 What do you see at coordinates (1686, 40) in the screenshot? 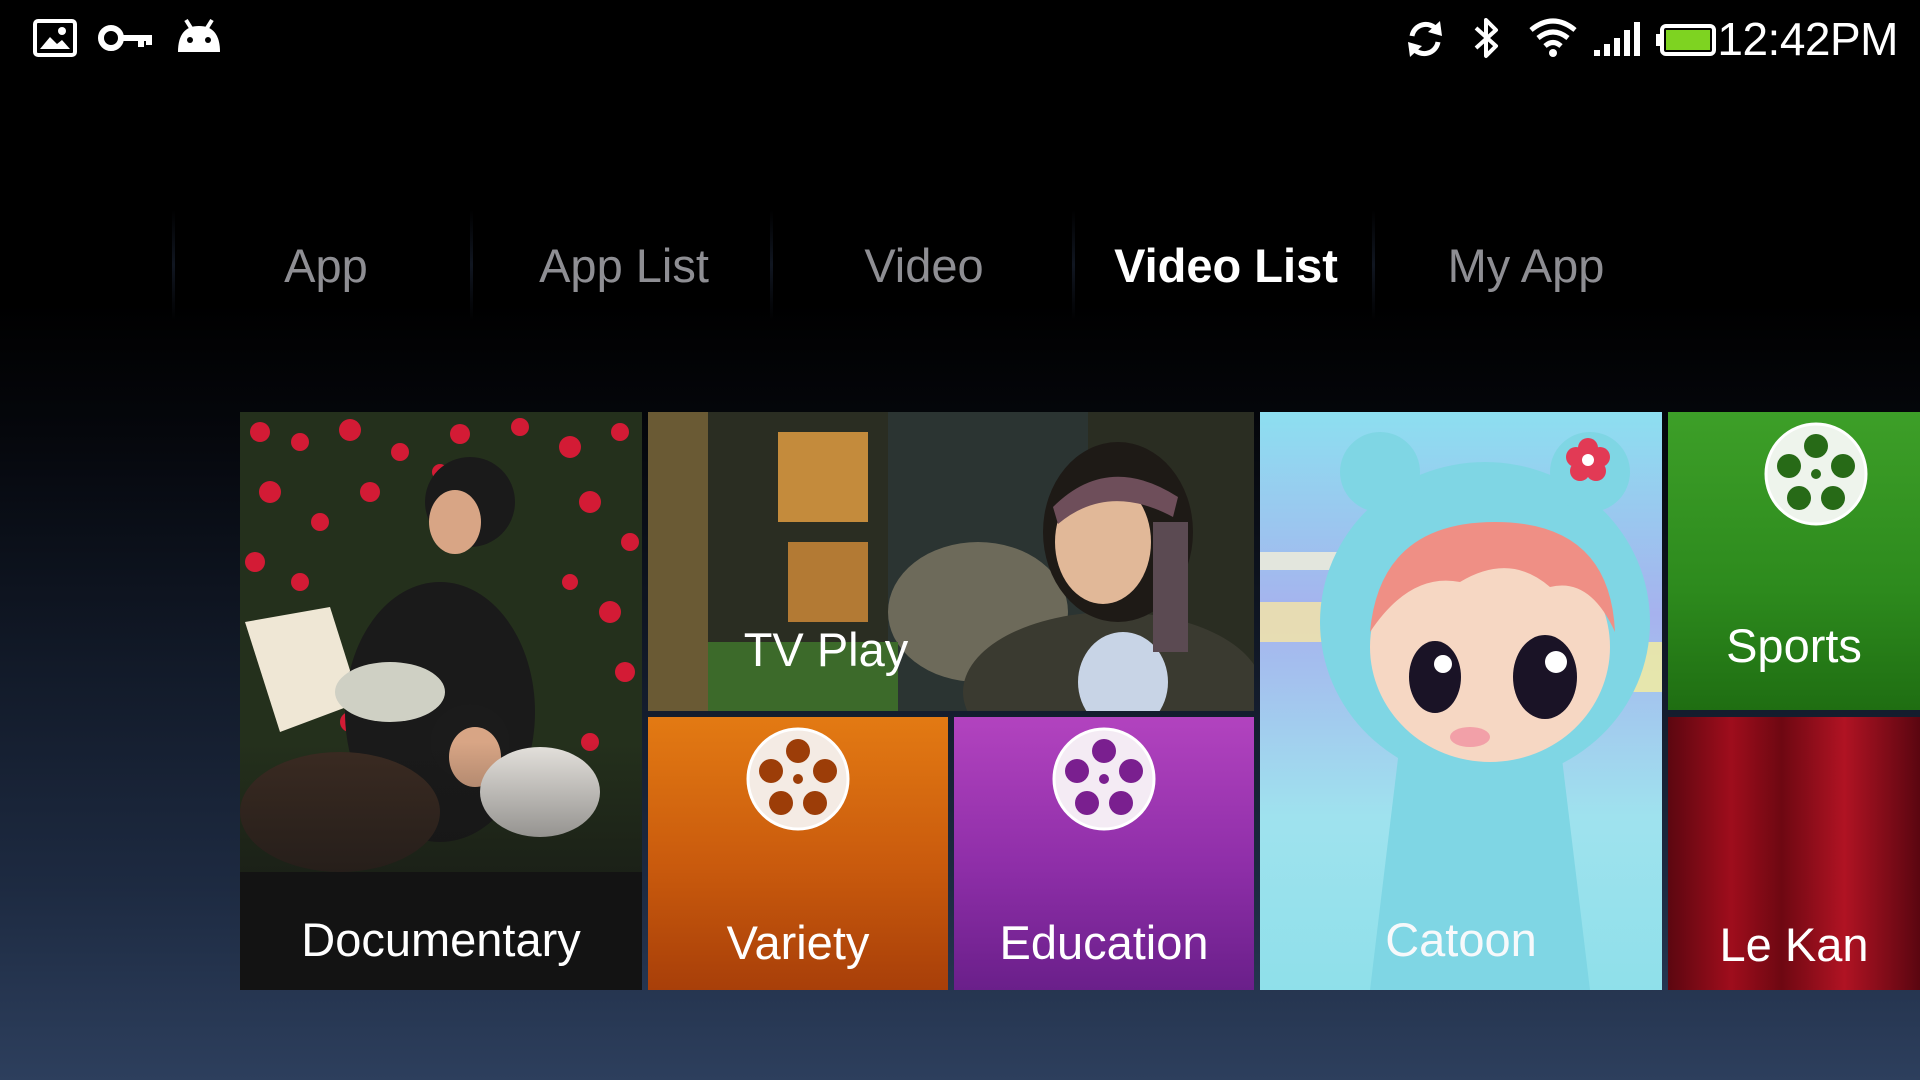
I see `battery-icon` at bounding box center [1686, 40].